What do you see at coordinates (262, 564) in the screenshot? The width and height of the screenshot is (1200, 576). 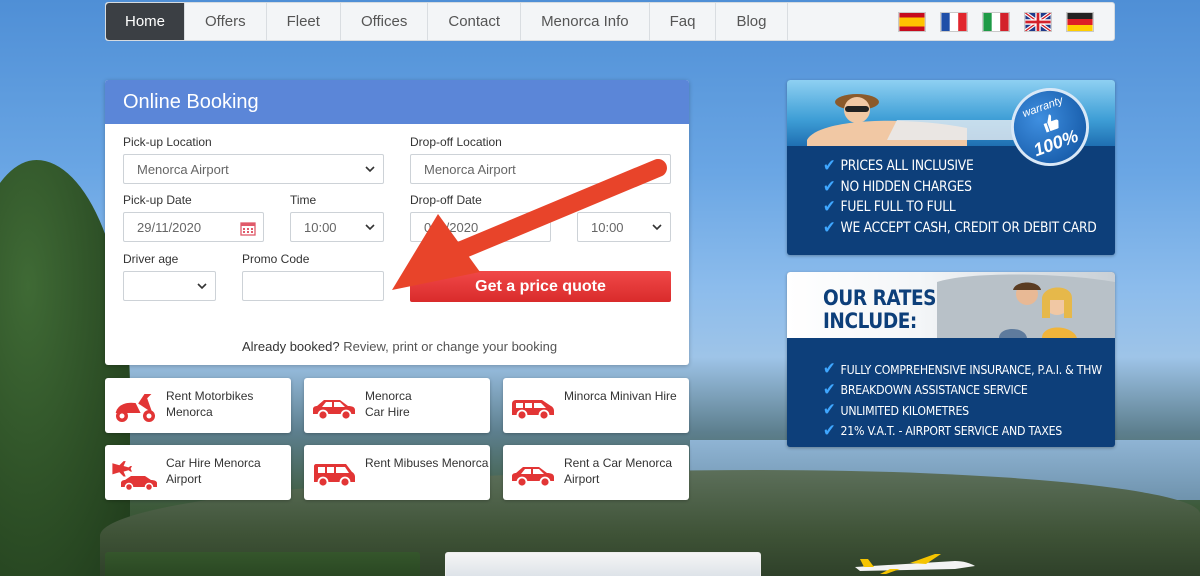 I see `photo-card-nature` at bounding box center [262, 564].